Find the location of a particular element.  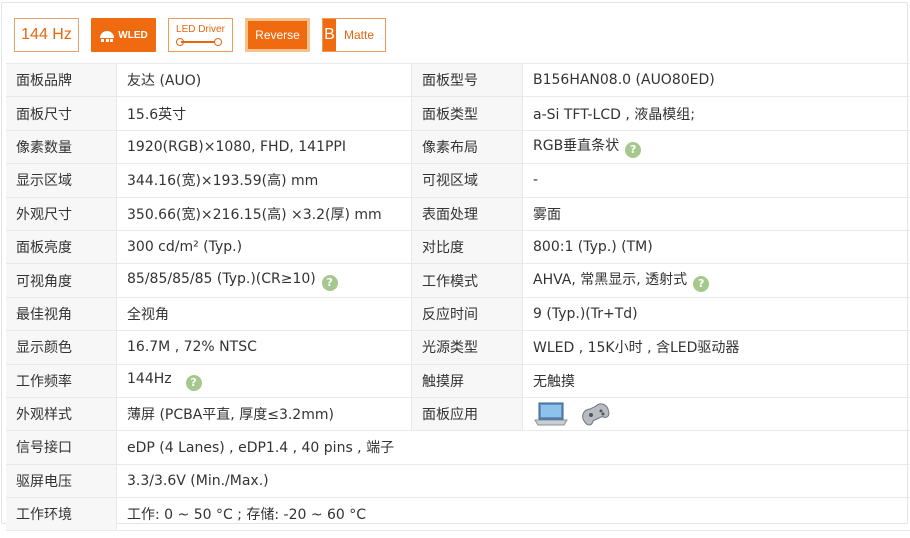

row-value: a-Si TFT-LCD , 液晶模组; is located at coordinates (716, 113).